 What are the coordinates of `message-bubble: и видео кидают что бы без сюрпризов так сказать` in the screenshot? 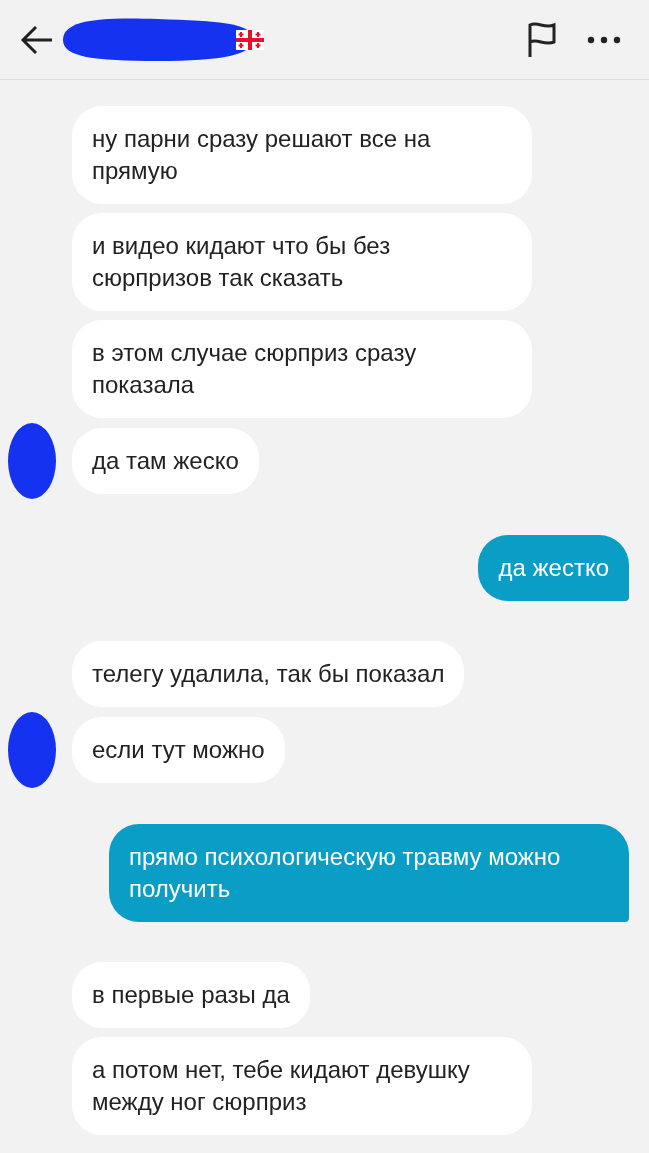 It's located at (302, 262).